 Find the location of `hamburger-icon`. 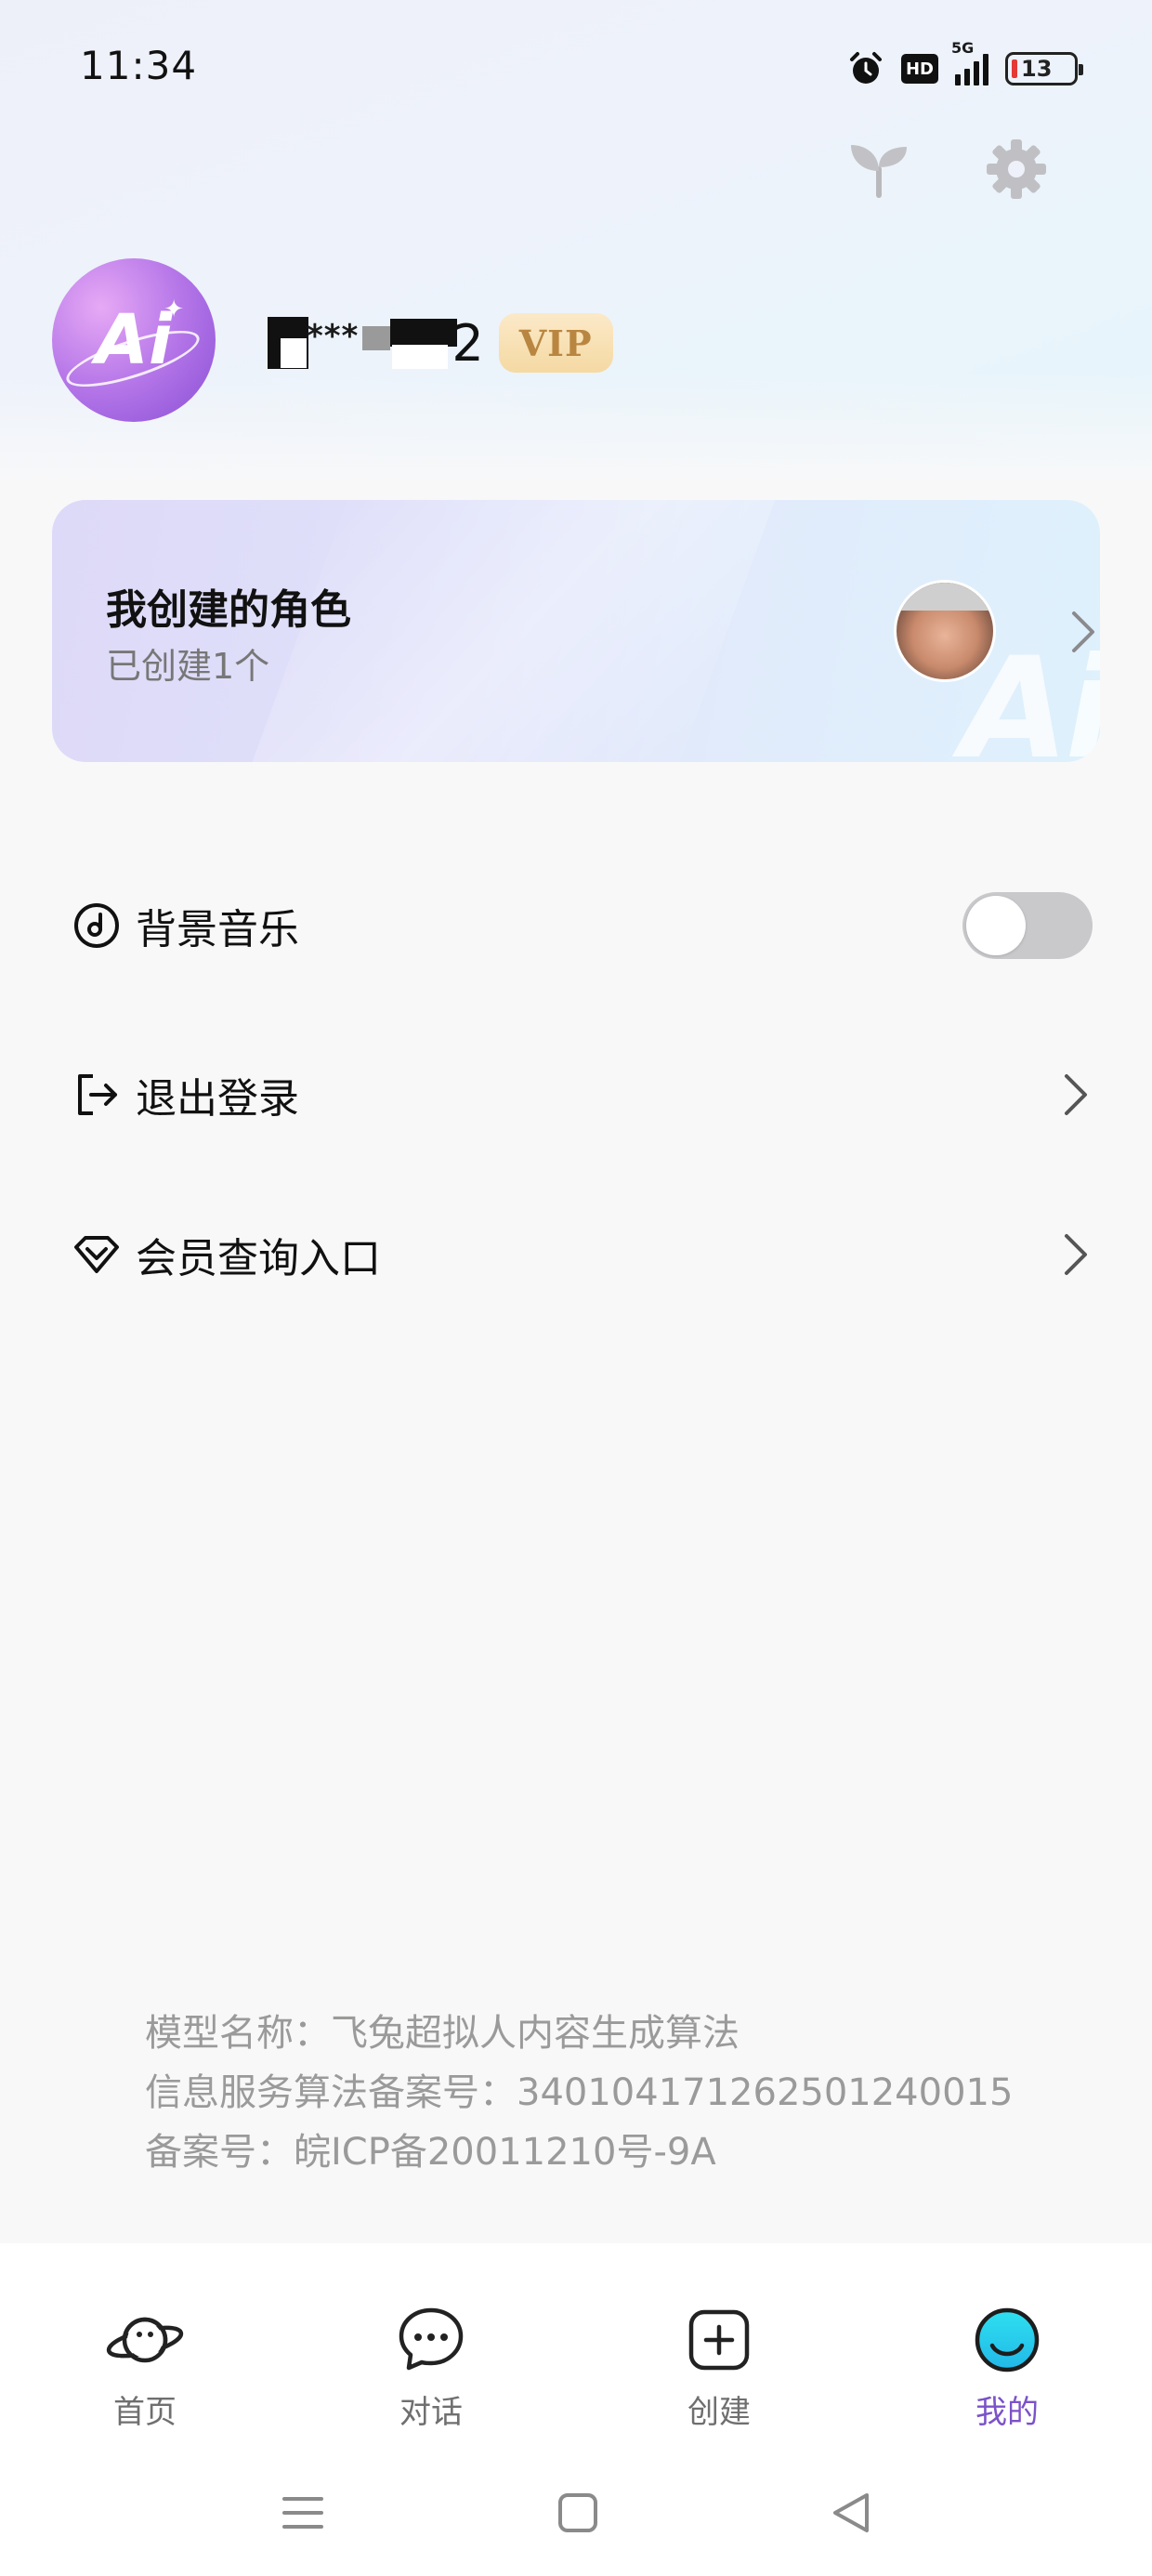

hamburger-icon is located at coordinates (302, 2514).